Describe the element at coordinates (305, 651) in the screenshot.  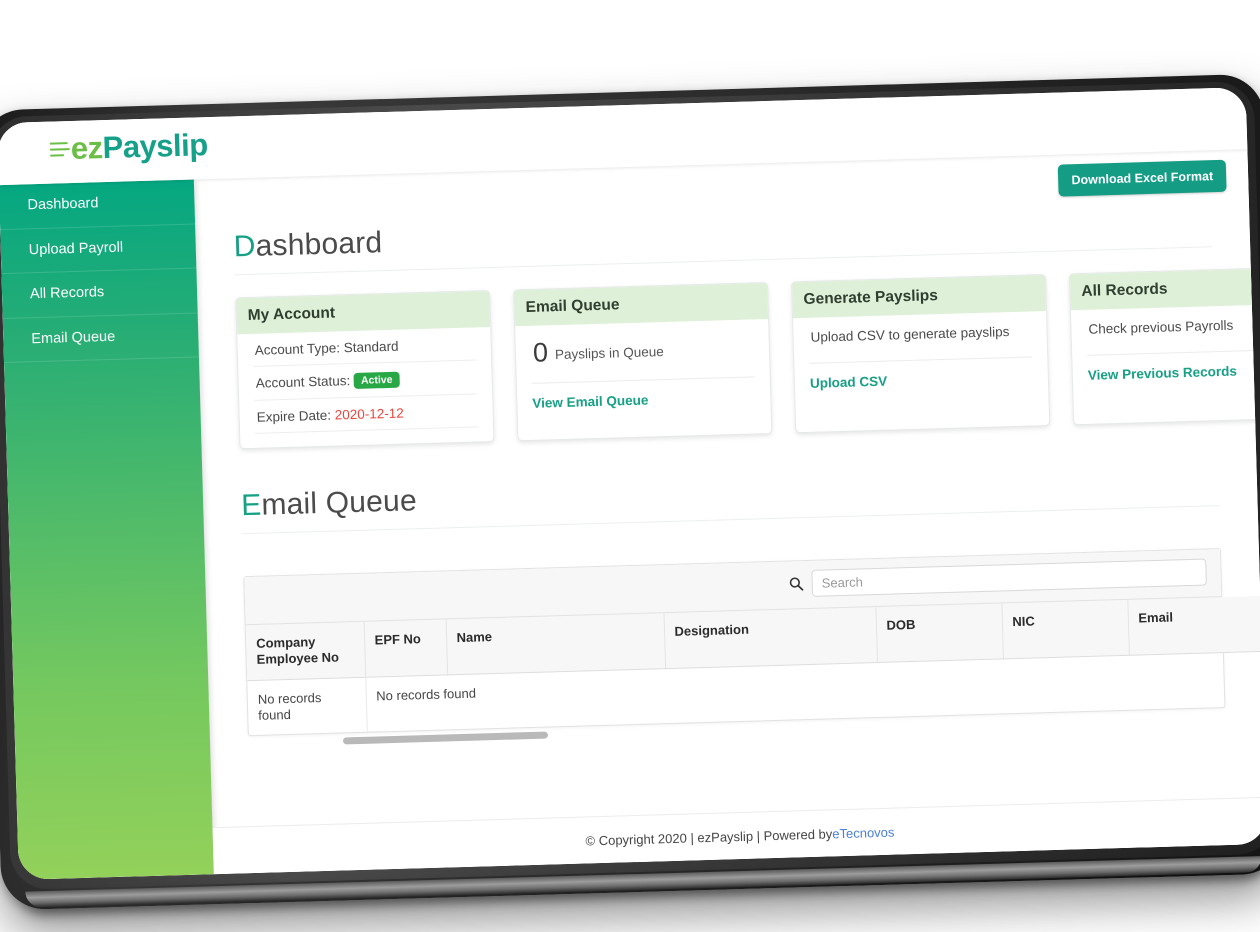
I see `column-company-employee-no: Company Employee No` at that location.